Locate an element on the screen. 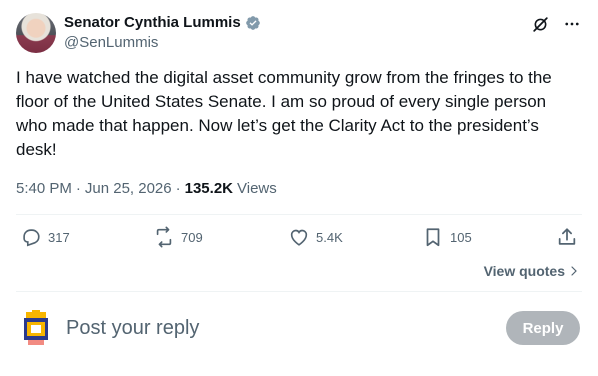  share-icon is located at coordinates (567, 236).